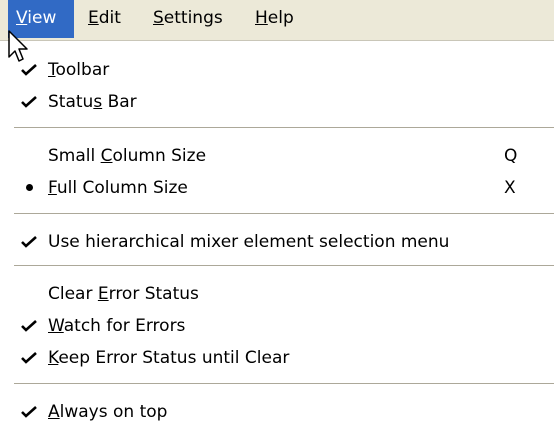 This screenshot has width=554, height=435. I want to click on menu-item-watch-for-errors: Watch for Errors, so click(277, 326).